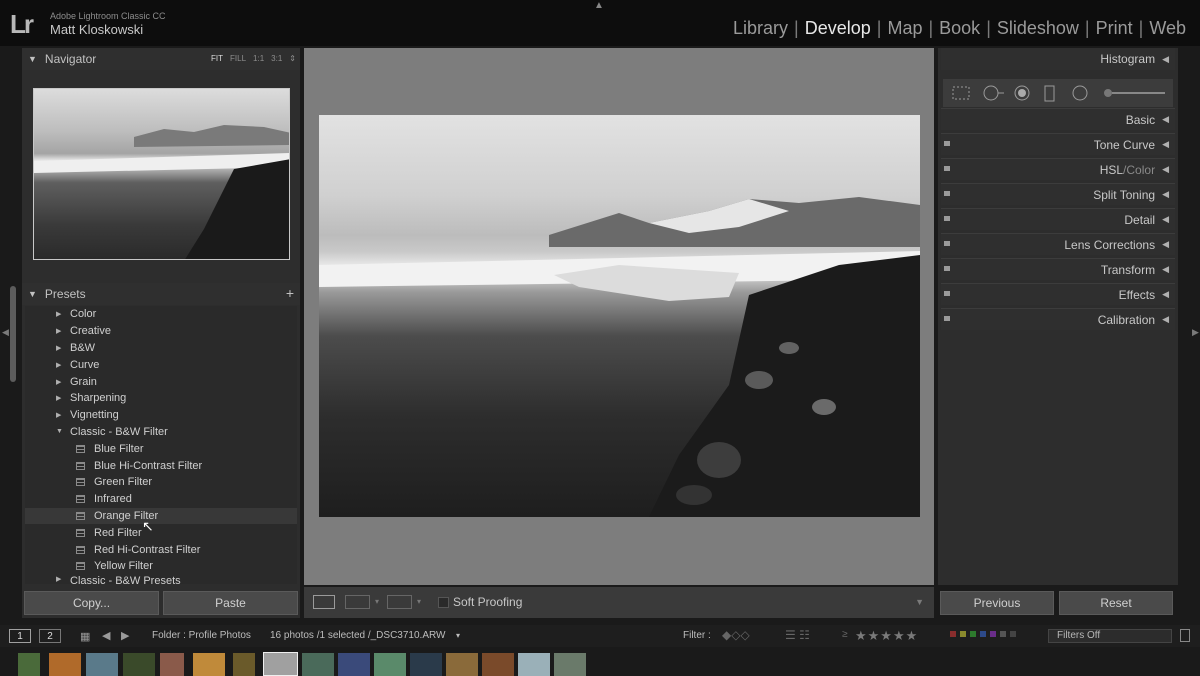 The width and height of the screenshot is (1200, 676). I want to click on preset-folder-grain: ▶ Grain, so click(161, 381).